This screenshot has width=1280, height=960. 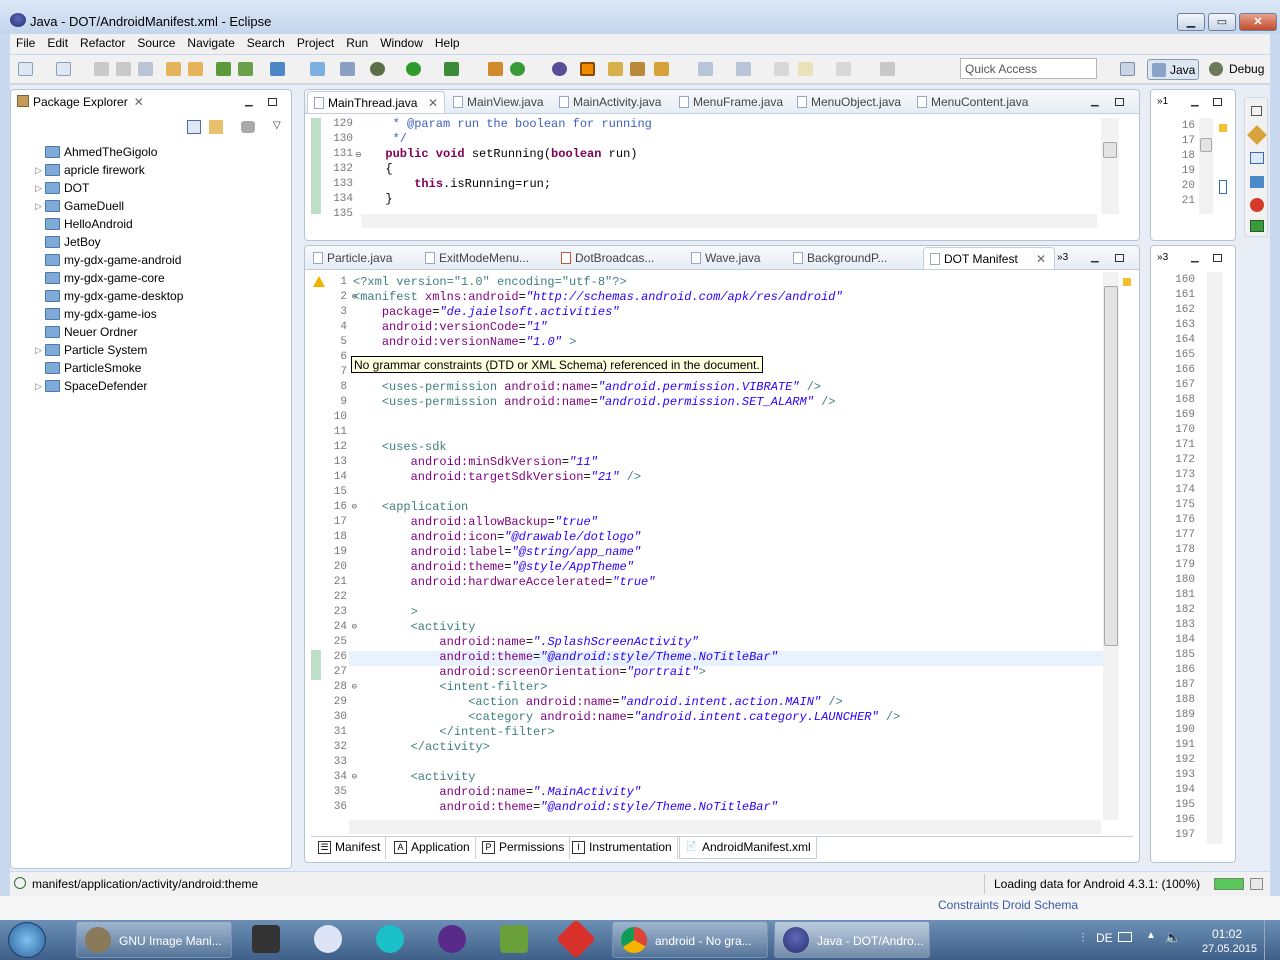 I want to click on tab-mainactivity: MainActivity.java, so click(x=610, y=102).